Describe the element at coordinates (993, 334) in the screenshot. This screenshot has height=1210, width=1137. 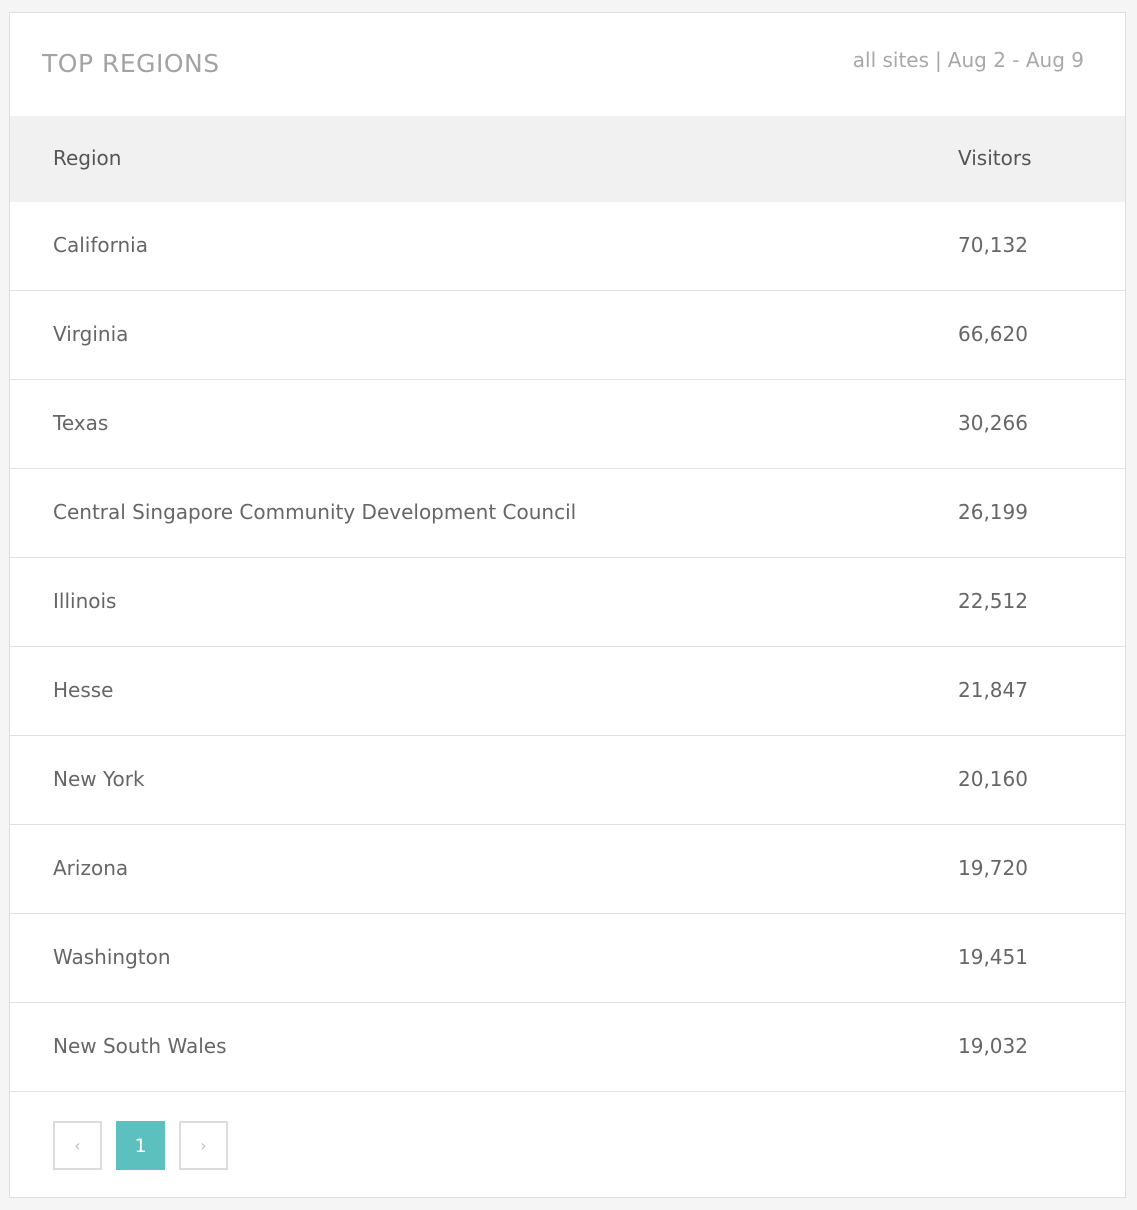
I see `visitors-cell: 66,620` at that location.